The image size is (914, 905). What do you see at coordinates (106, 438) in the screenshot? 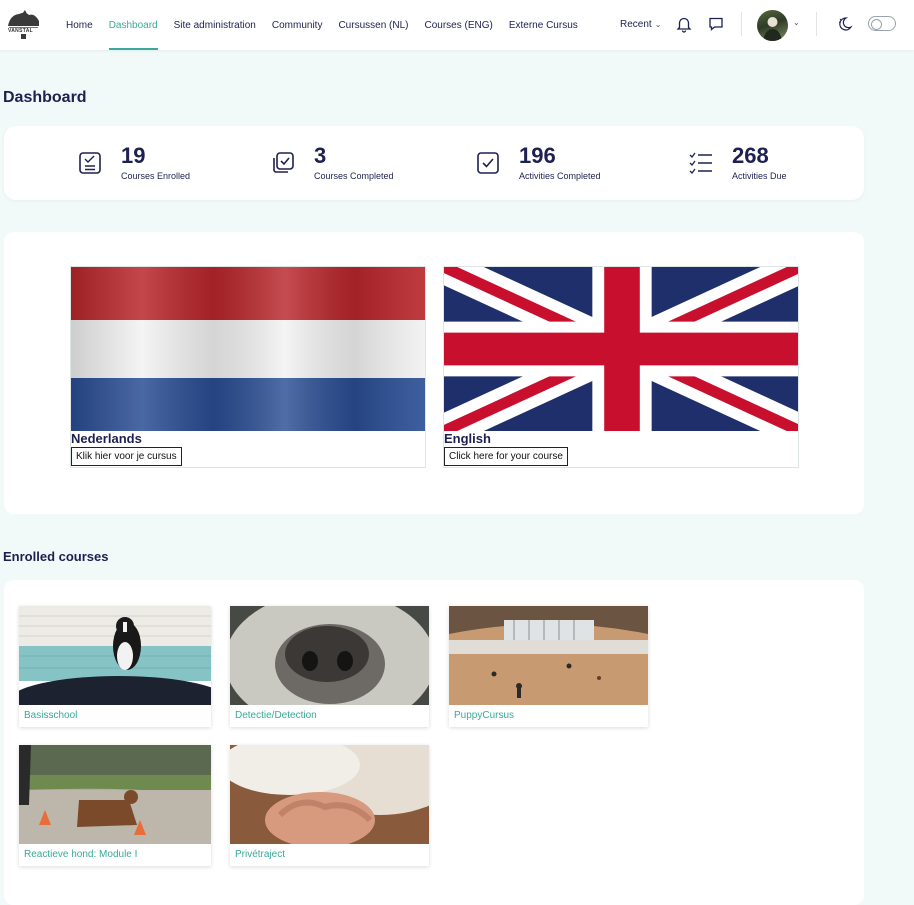
I see `language-name: Nederlands` at bounding box center [106, 438].